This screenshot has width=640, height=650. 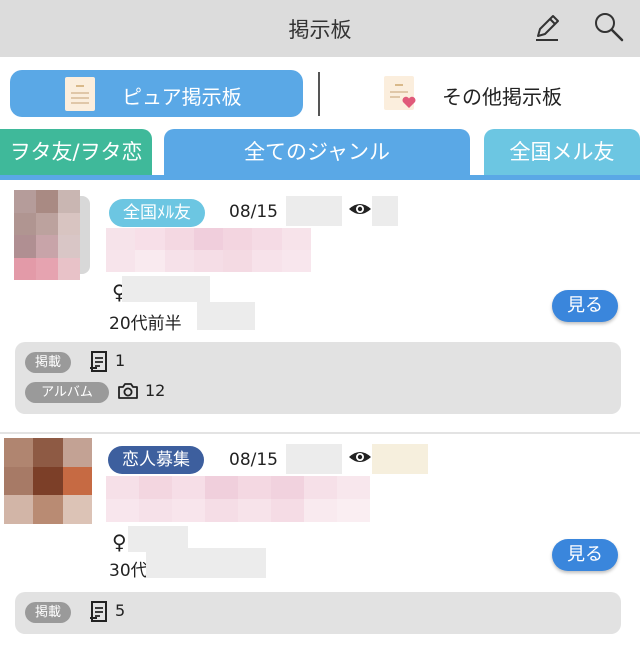 I want to click on category-badge: 全国ﾒﾙ友, so click(x=157, y=213).